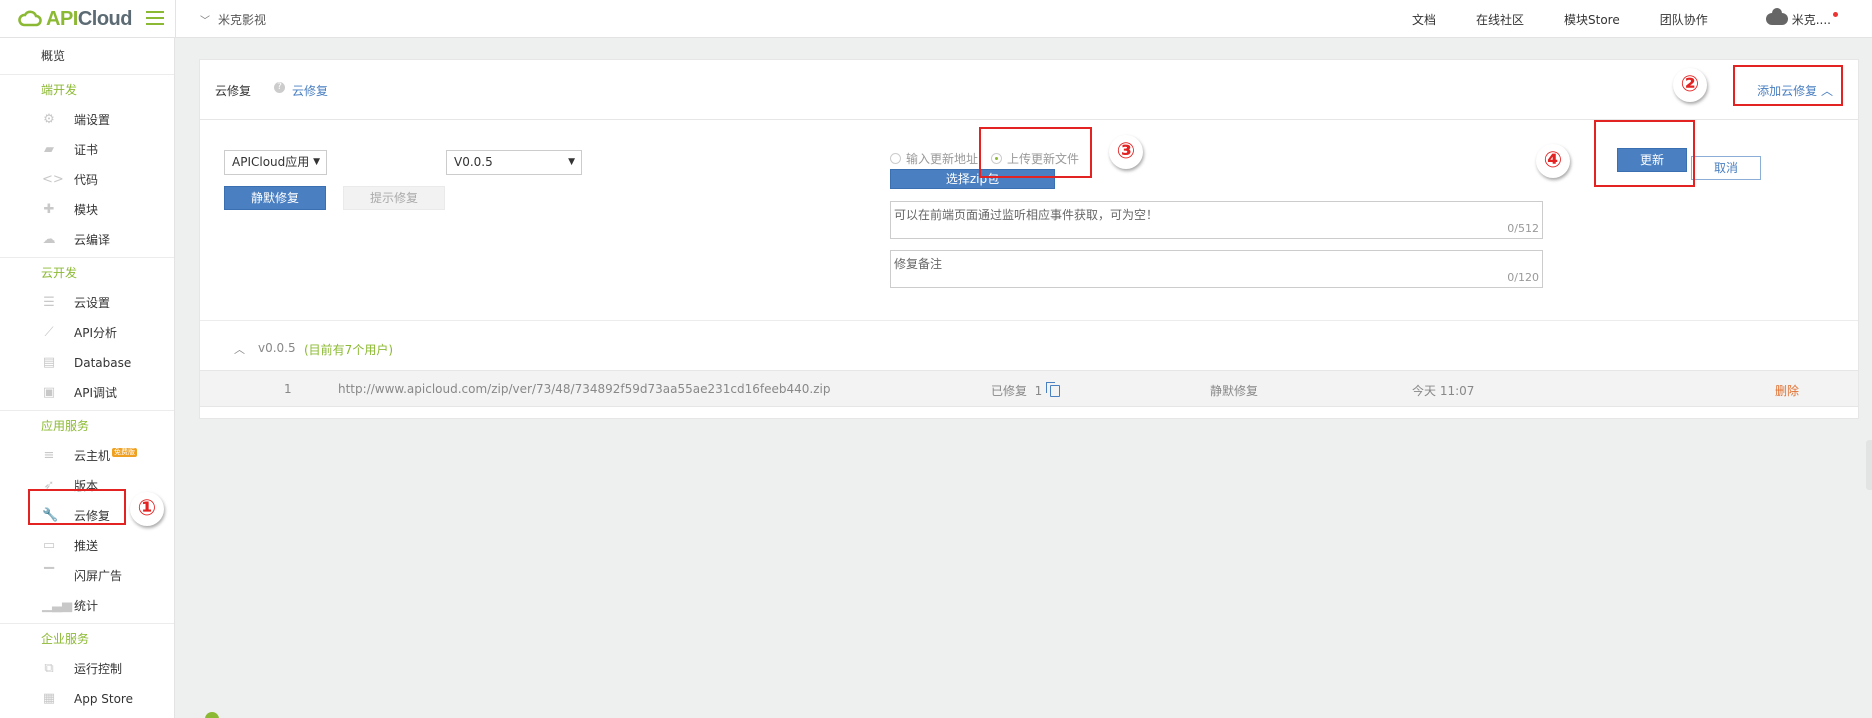 The height and width of the screenshot is (718, 1872). Describe the element at coordinates (49, 545) in the screenshot. I see `push-icon: ▭` at that location.